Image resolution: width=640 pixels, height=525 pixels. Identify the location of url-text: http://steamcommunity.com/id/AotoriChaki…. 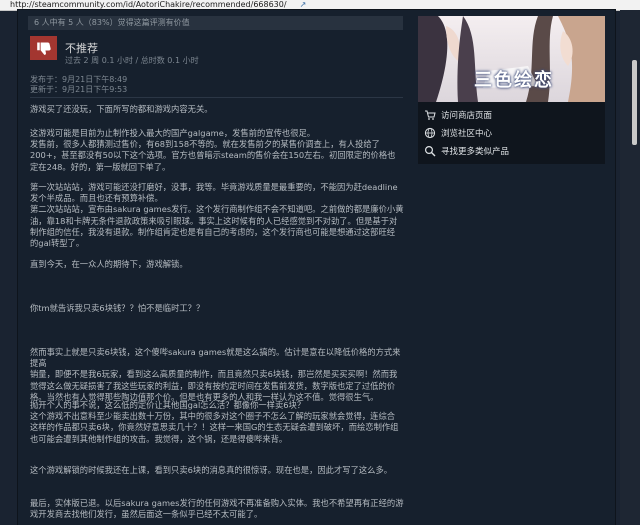
(143, 4).